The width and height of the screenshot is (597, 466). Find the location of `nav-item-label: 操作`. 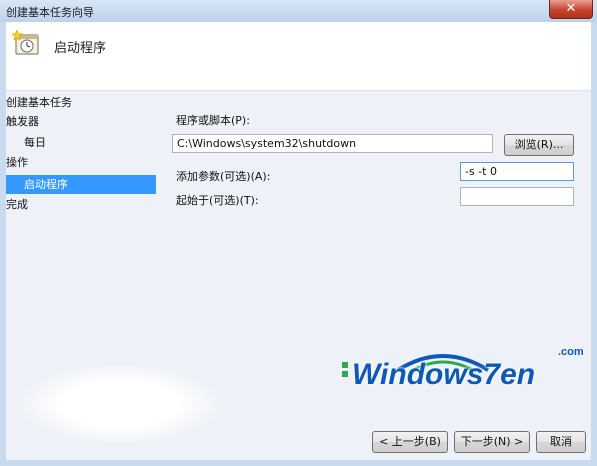

nav-item-label: 操作 is located at coordinates (17, 162).